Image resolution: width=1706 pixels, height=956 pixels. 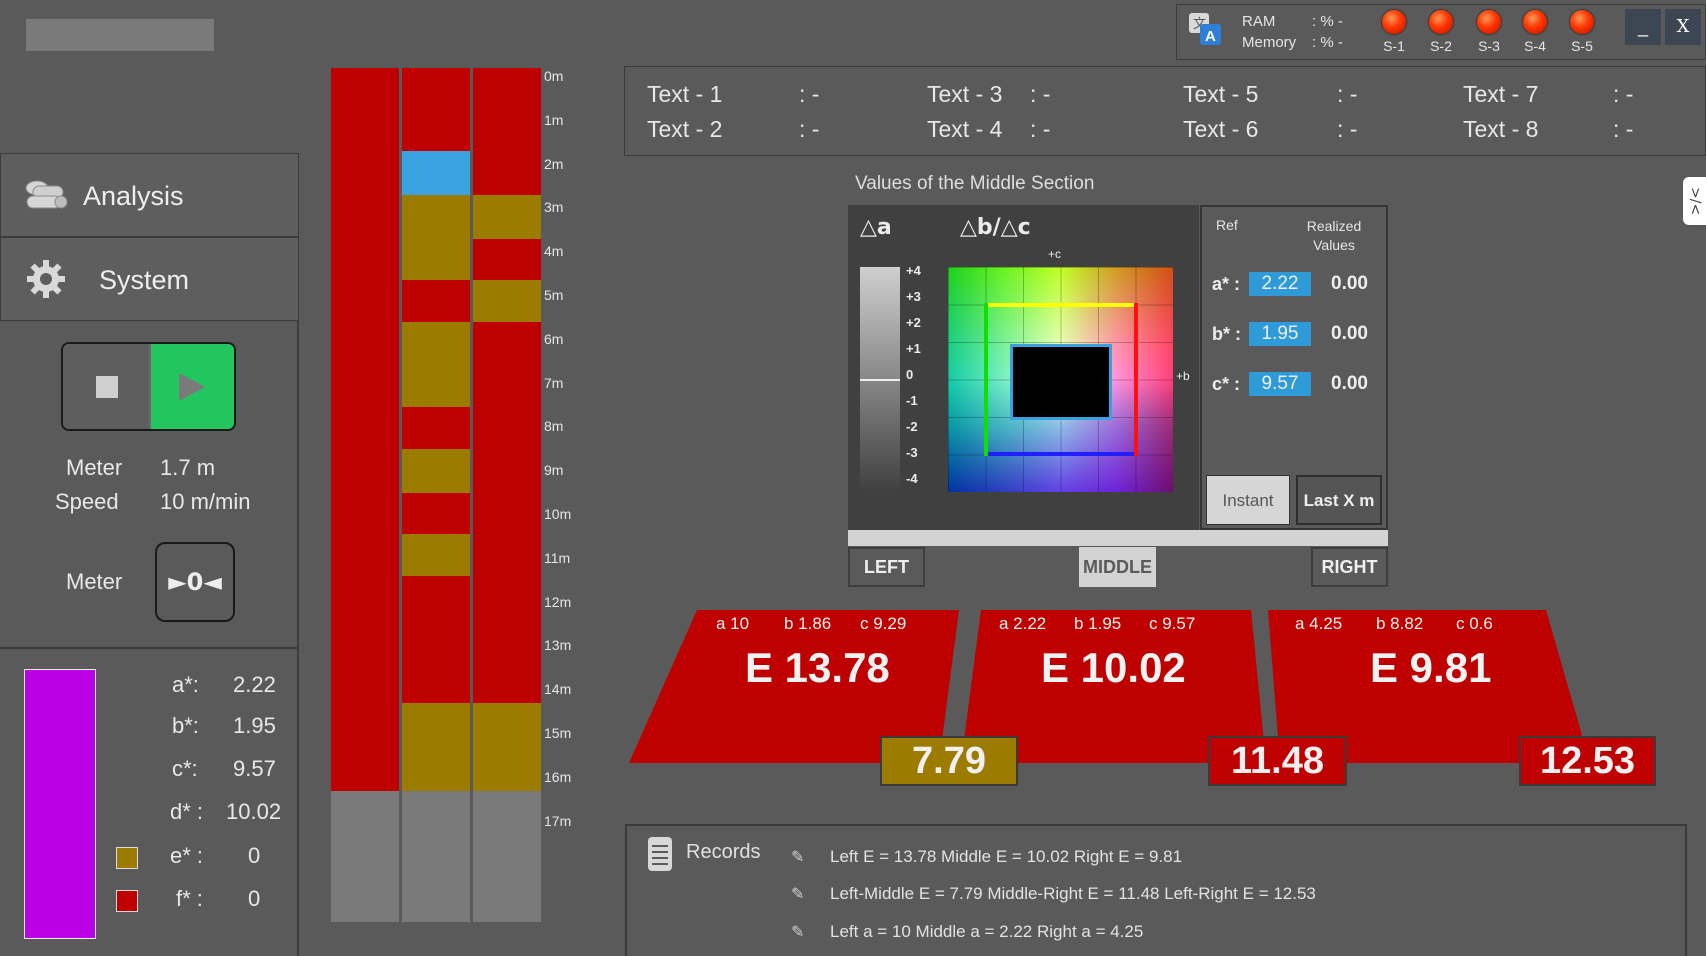 What do you see at coordinates (1040, 94) in the screenshot?
I see `text-3-value: : -` at bounding box center [1040, 94].